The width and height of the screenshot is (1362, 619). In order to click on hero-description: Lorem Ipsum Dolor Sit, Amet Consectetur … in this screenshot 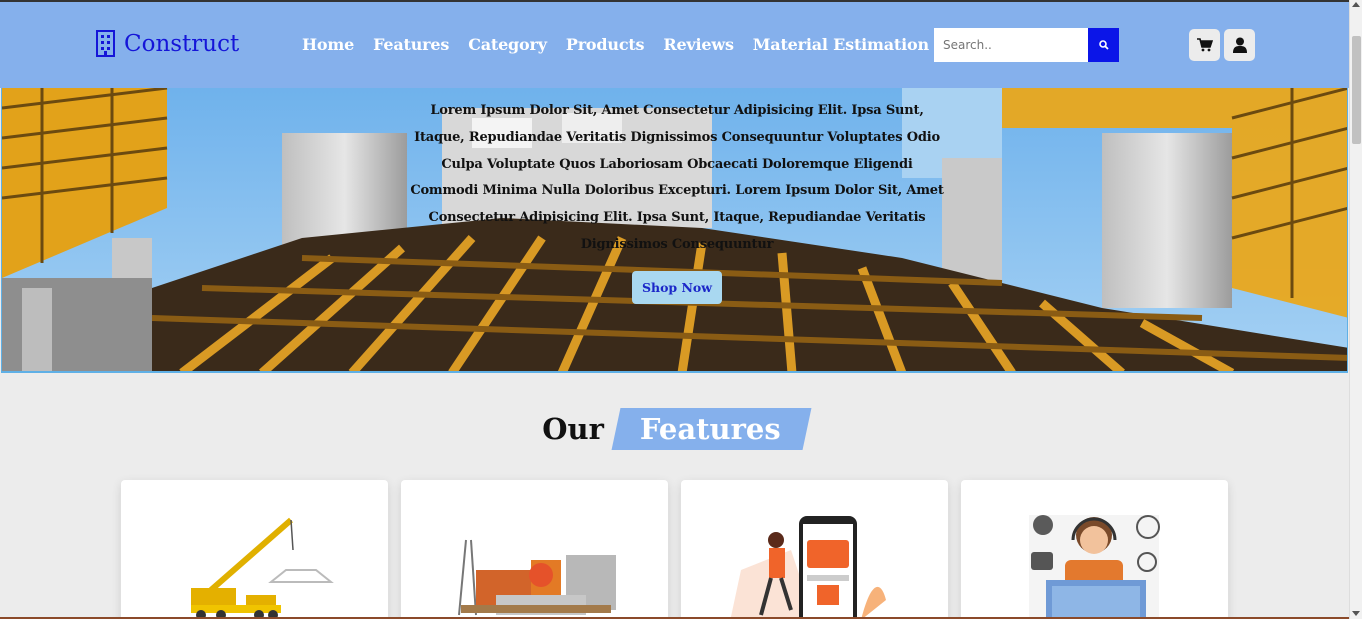, I will do `click(677, 177)`.